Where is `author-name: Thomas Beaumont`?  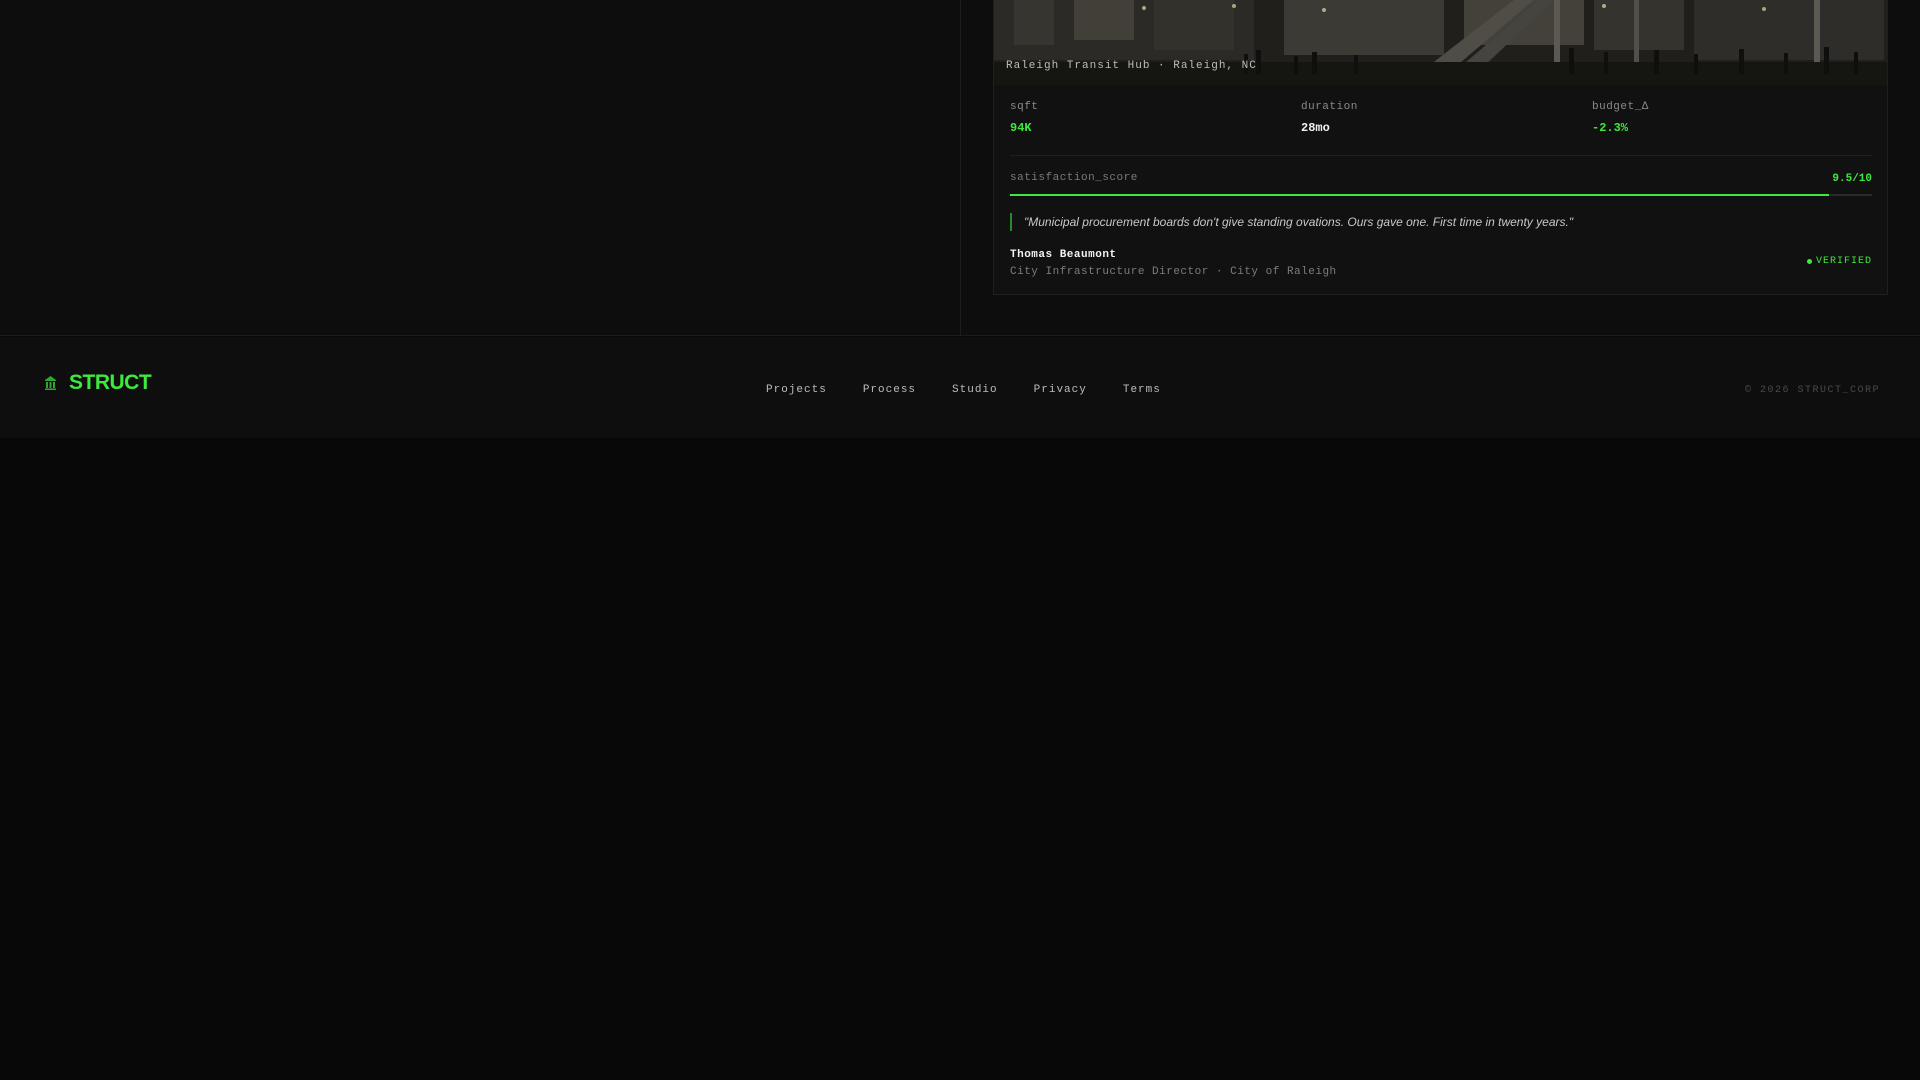 author-name: Thomas Beaumont is located at coordinates (1063, 255).